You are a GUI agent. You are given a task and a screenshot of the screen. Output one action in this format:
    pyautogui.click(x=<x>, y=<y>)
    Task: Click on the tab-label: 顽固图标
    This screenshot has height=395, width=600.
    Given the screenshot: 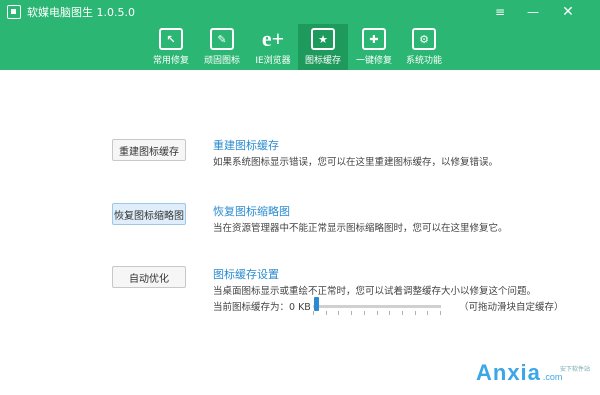 What is the action you would take?
    pyautogui.click(x=221, y=61)
    